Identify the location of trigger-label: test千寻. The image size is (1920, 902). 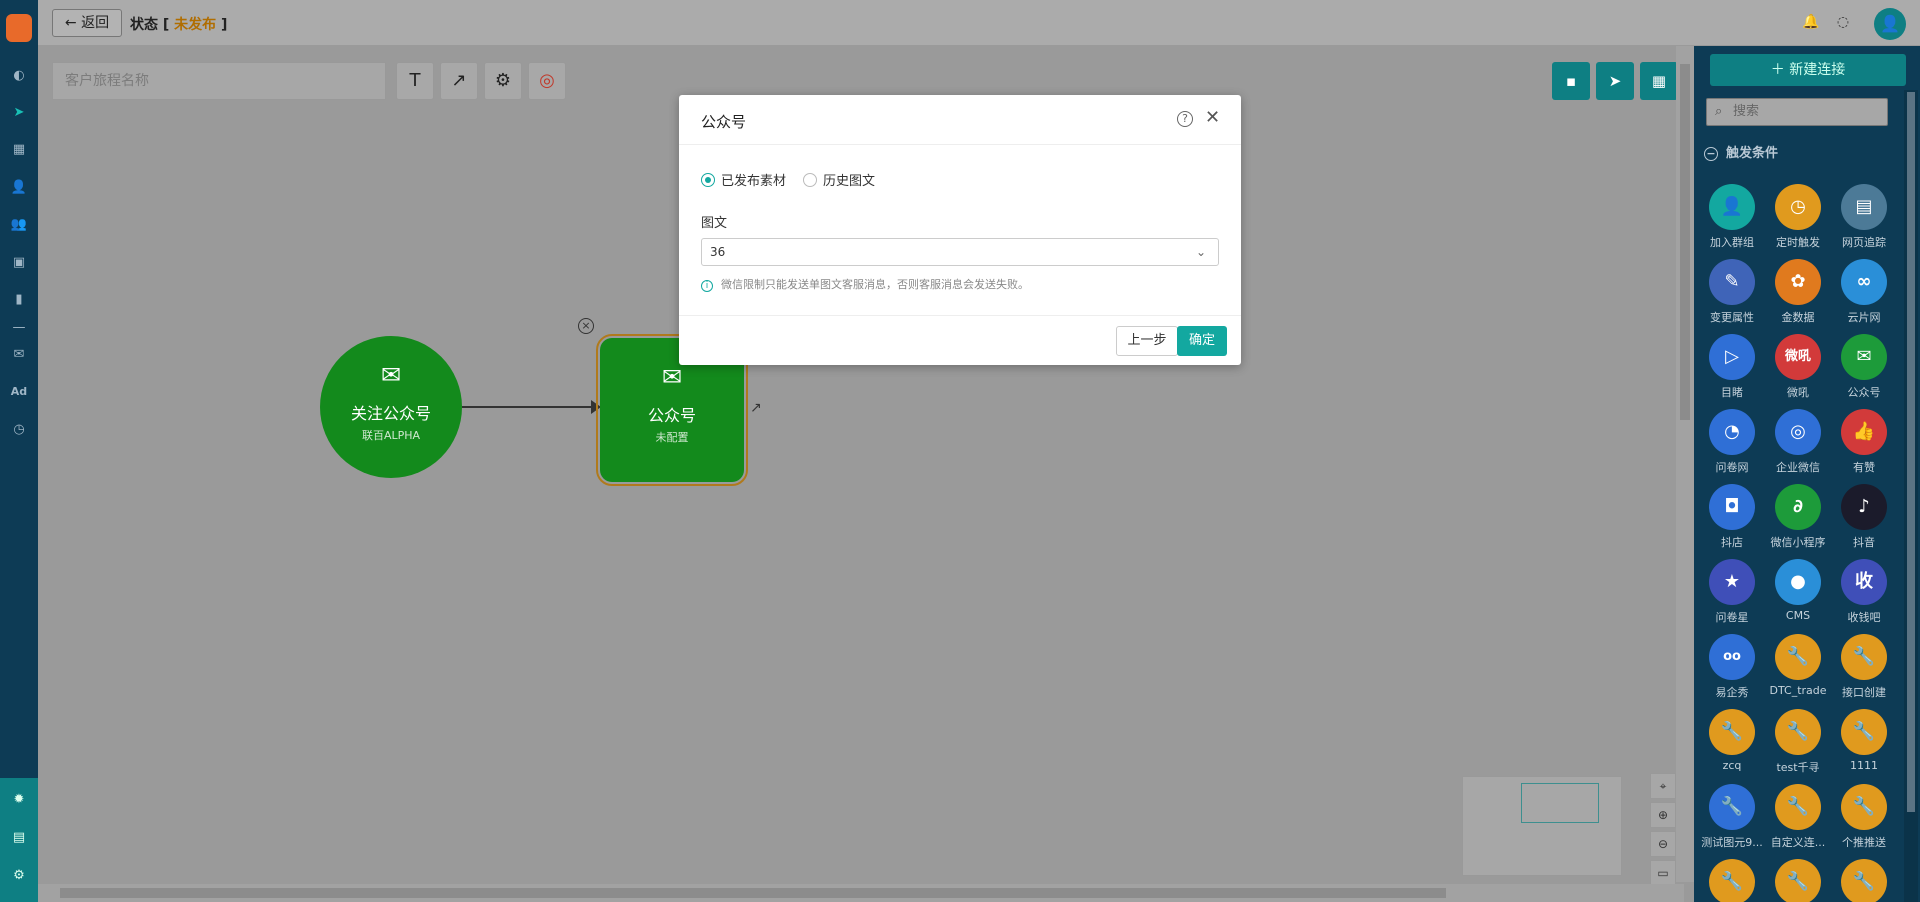
(1798, 767).